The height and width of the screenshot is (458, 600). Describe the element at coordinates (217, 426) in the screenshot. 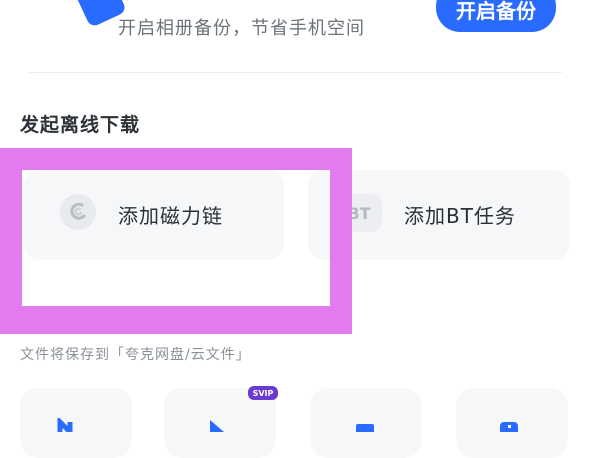

I see `play-icon` at that location.